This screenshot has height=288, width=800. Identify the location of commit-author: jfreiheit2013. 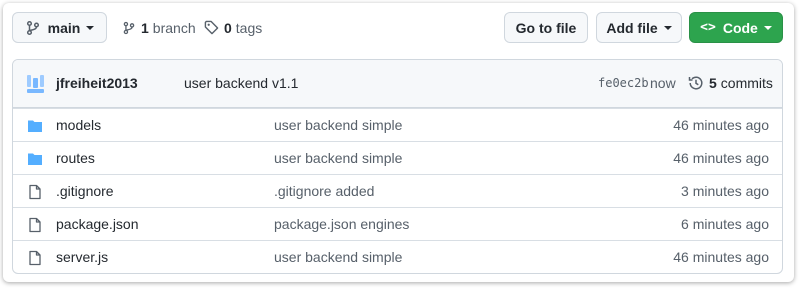
(97, 83).